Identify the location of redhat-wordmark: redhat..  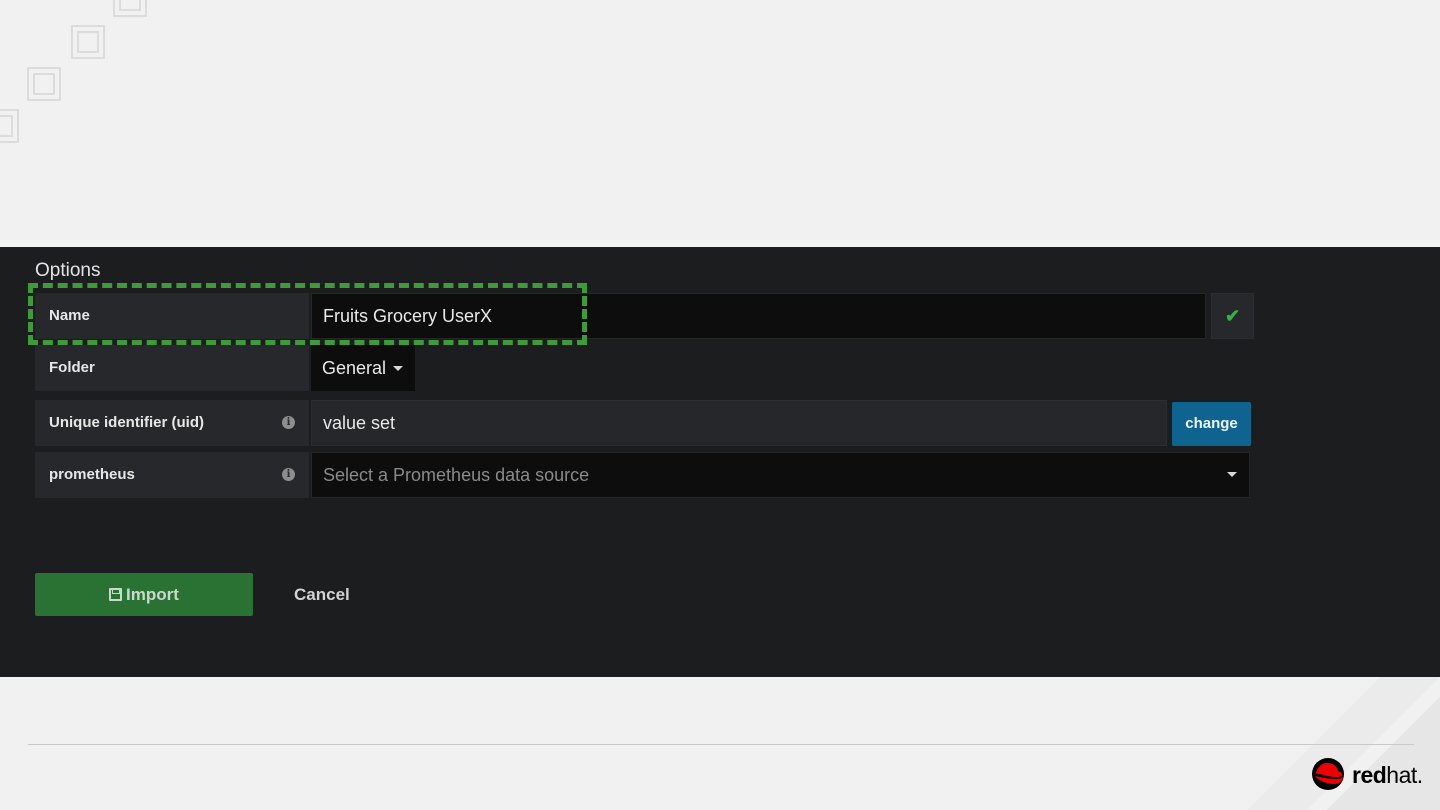
(1387, 775).